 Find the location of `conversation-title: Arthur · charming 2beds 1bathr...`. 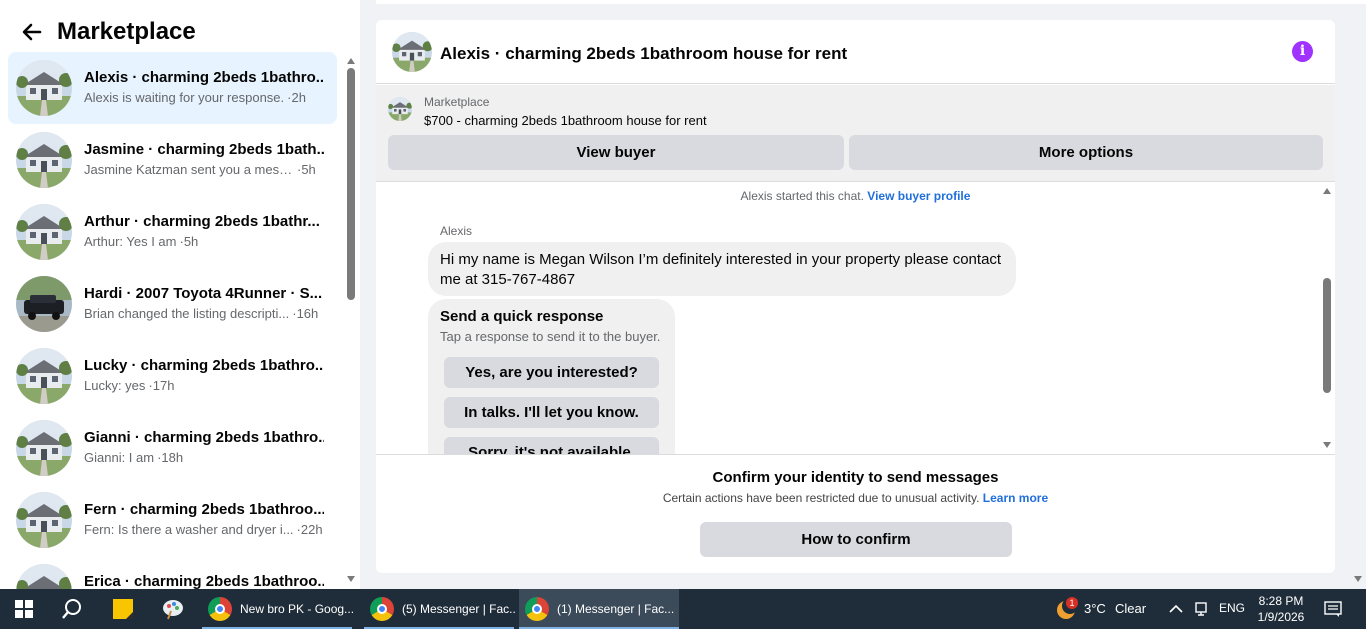

conversation-title: Arthur · charming 2beds 1bathr... is located at coordinates (202, 221).